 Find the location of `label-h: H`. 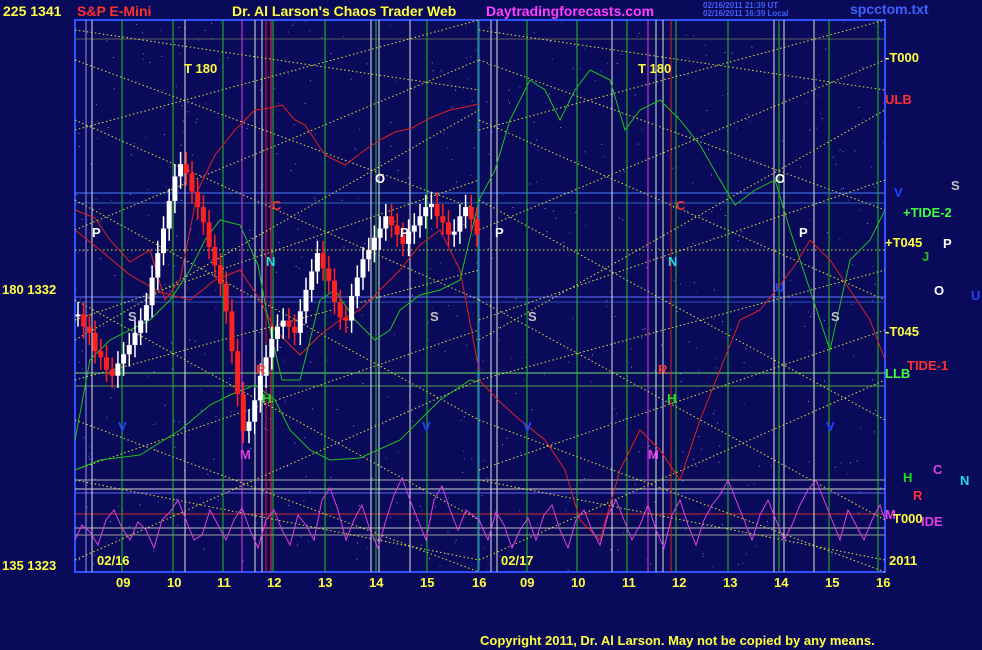

label-h: H is located at coordinates (907, 477).